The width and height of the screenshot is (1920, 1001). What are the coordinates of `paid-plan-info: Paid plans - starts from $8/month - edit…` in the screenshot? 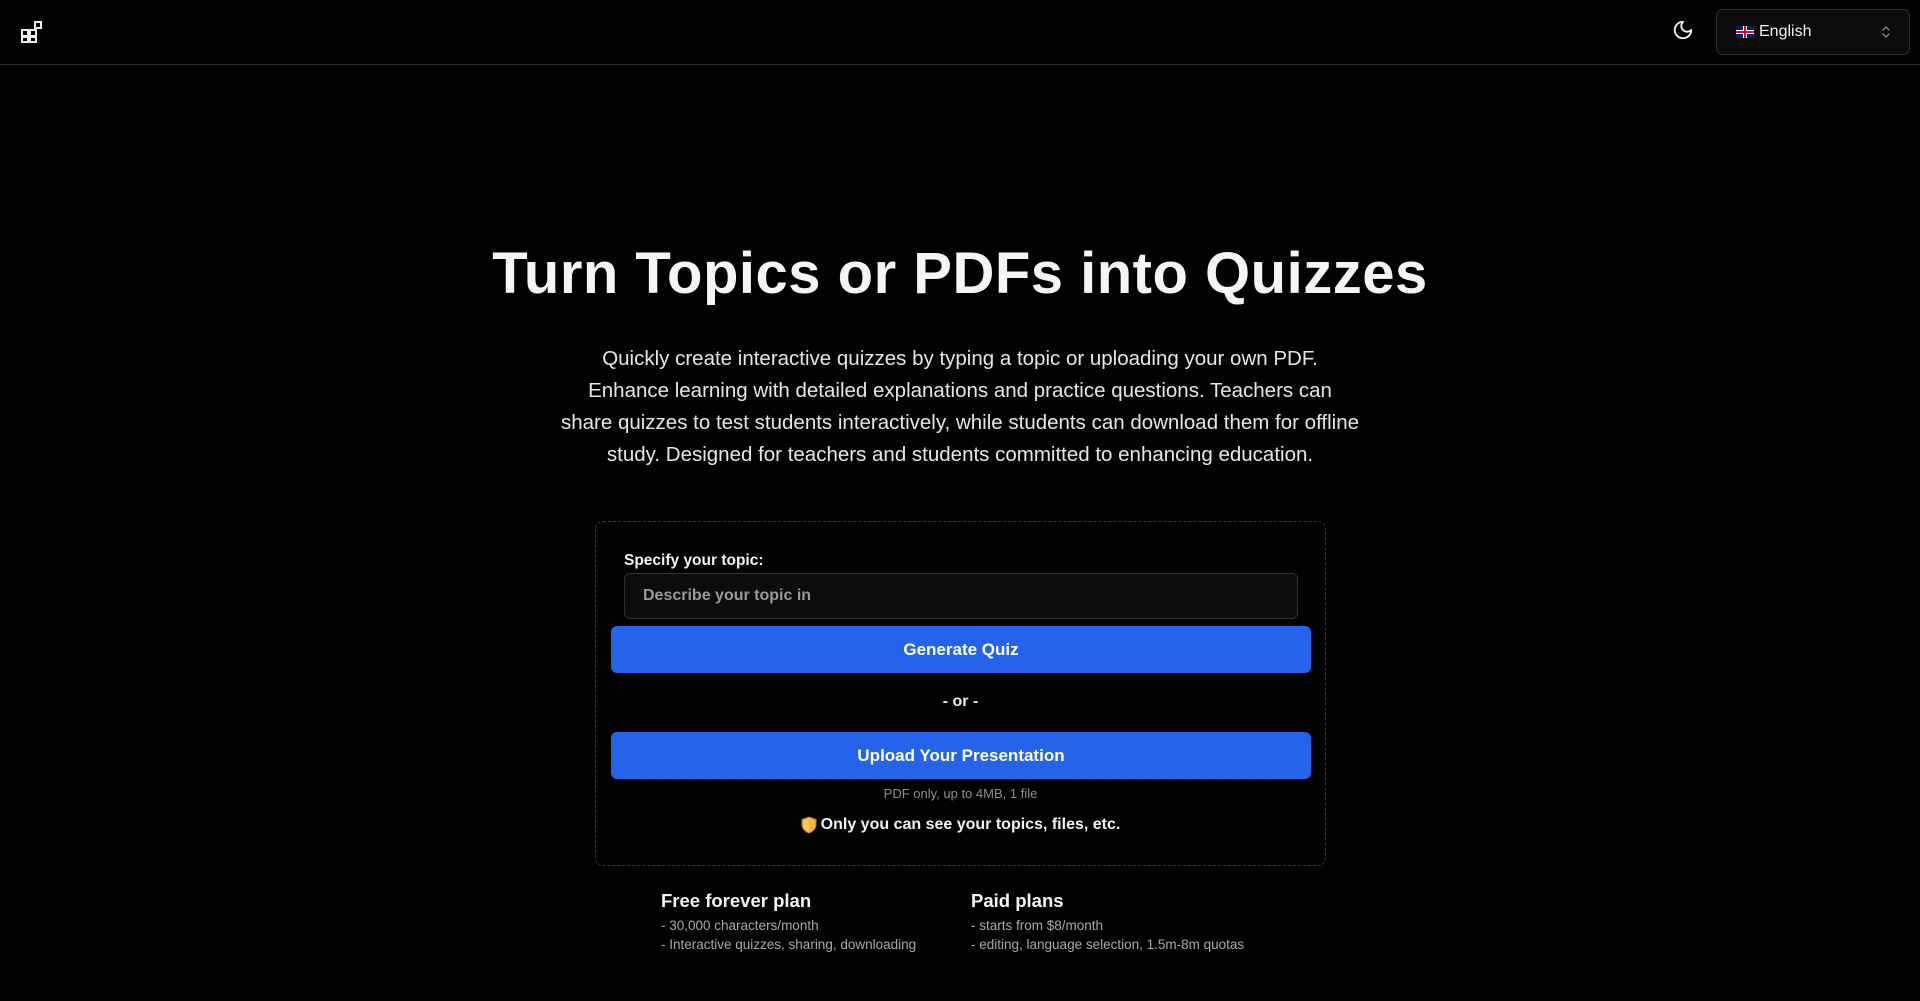 It's located at (1107, 922).